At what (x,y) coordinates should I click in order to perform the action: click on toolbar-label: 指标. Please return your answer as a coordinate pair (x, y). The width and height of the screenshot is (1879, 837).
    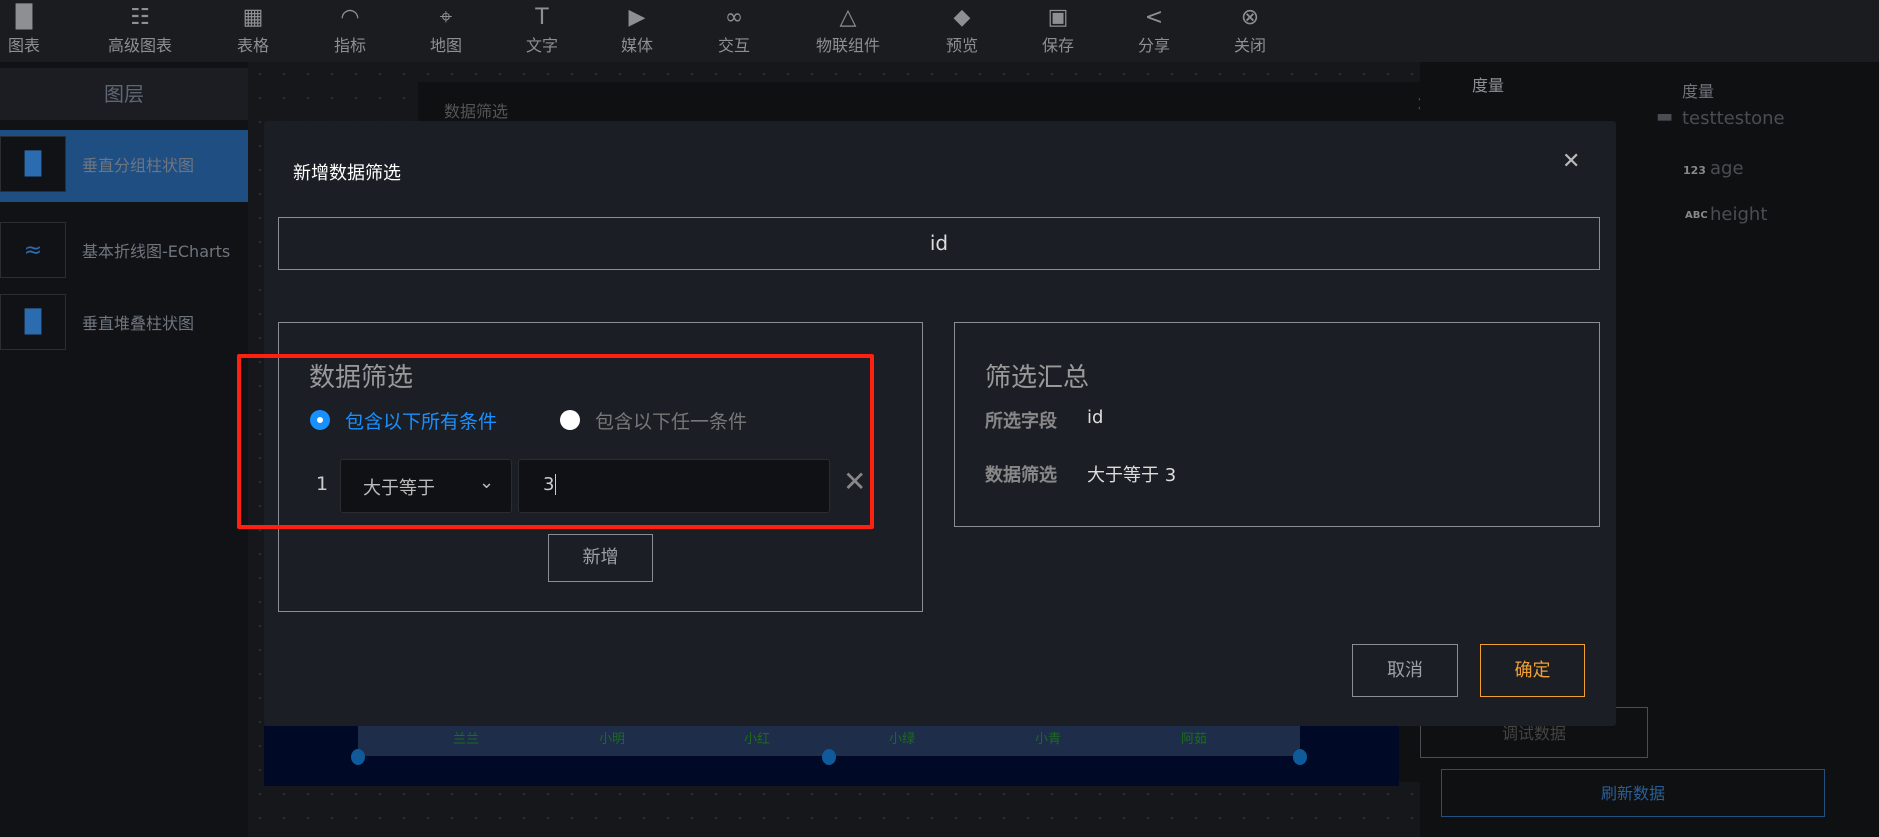
    Looking at the image, I should click on (349, 45).